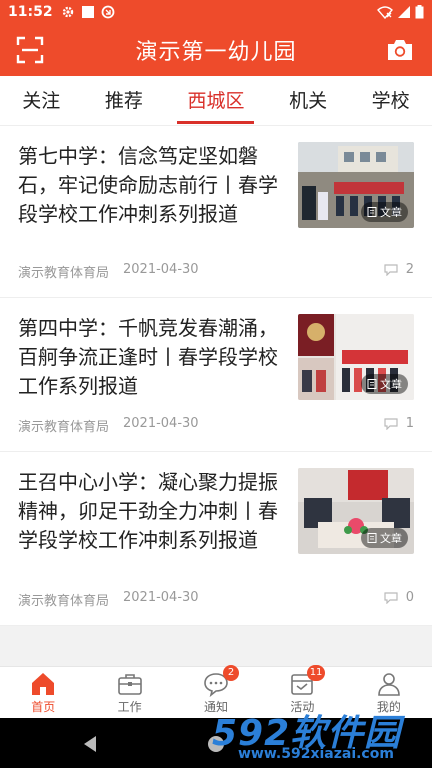  What do you see at coordinates (399, 597) in the screenshot?
I see `comment-count: 0` at bounding box center [399, 597].